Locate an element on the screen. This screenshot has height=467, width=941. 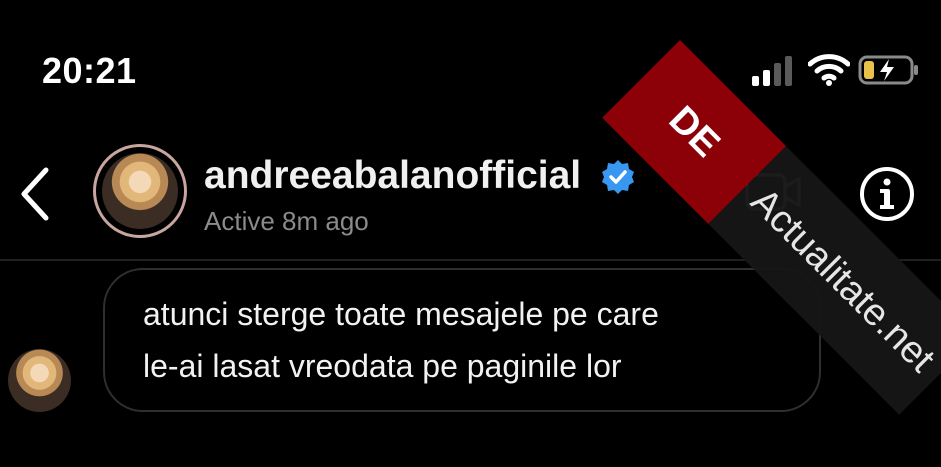
message-line: le-ai lasat vreodata pe paginile lor is located at coordinates (382, 366).